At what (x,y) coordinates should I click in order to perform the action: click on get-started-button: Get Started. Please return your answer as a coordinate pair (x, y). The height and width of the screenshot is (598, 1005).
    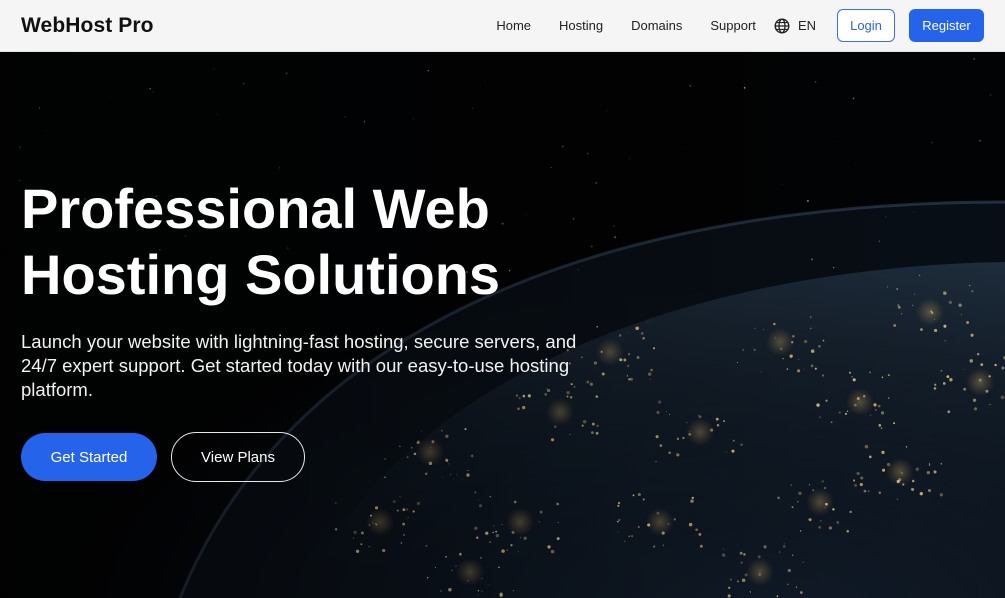
    Looking at the image, I should click on (89, 457).